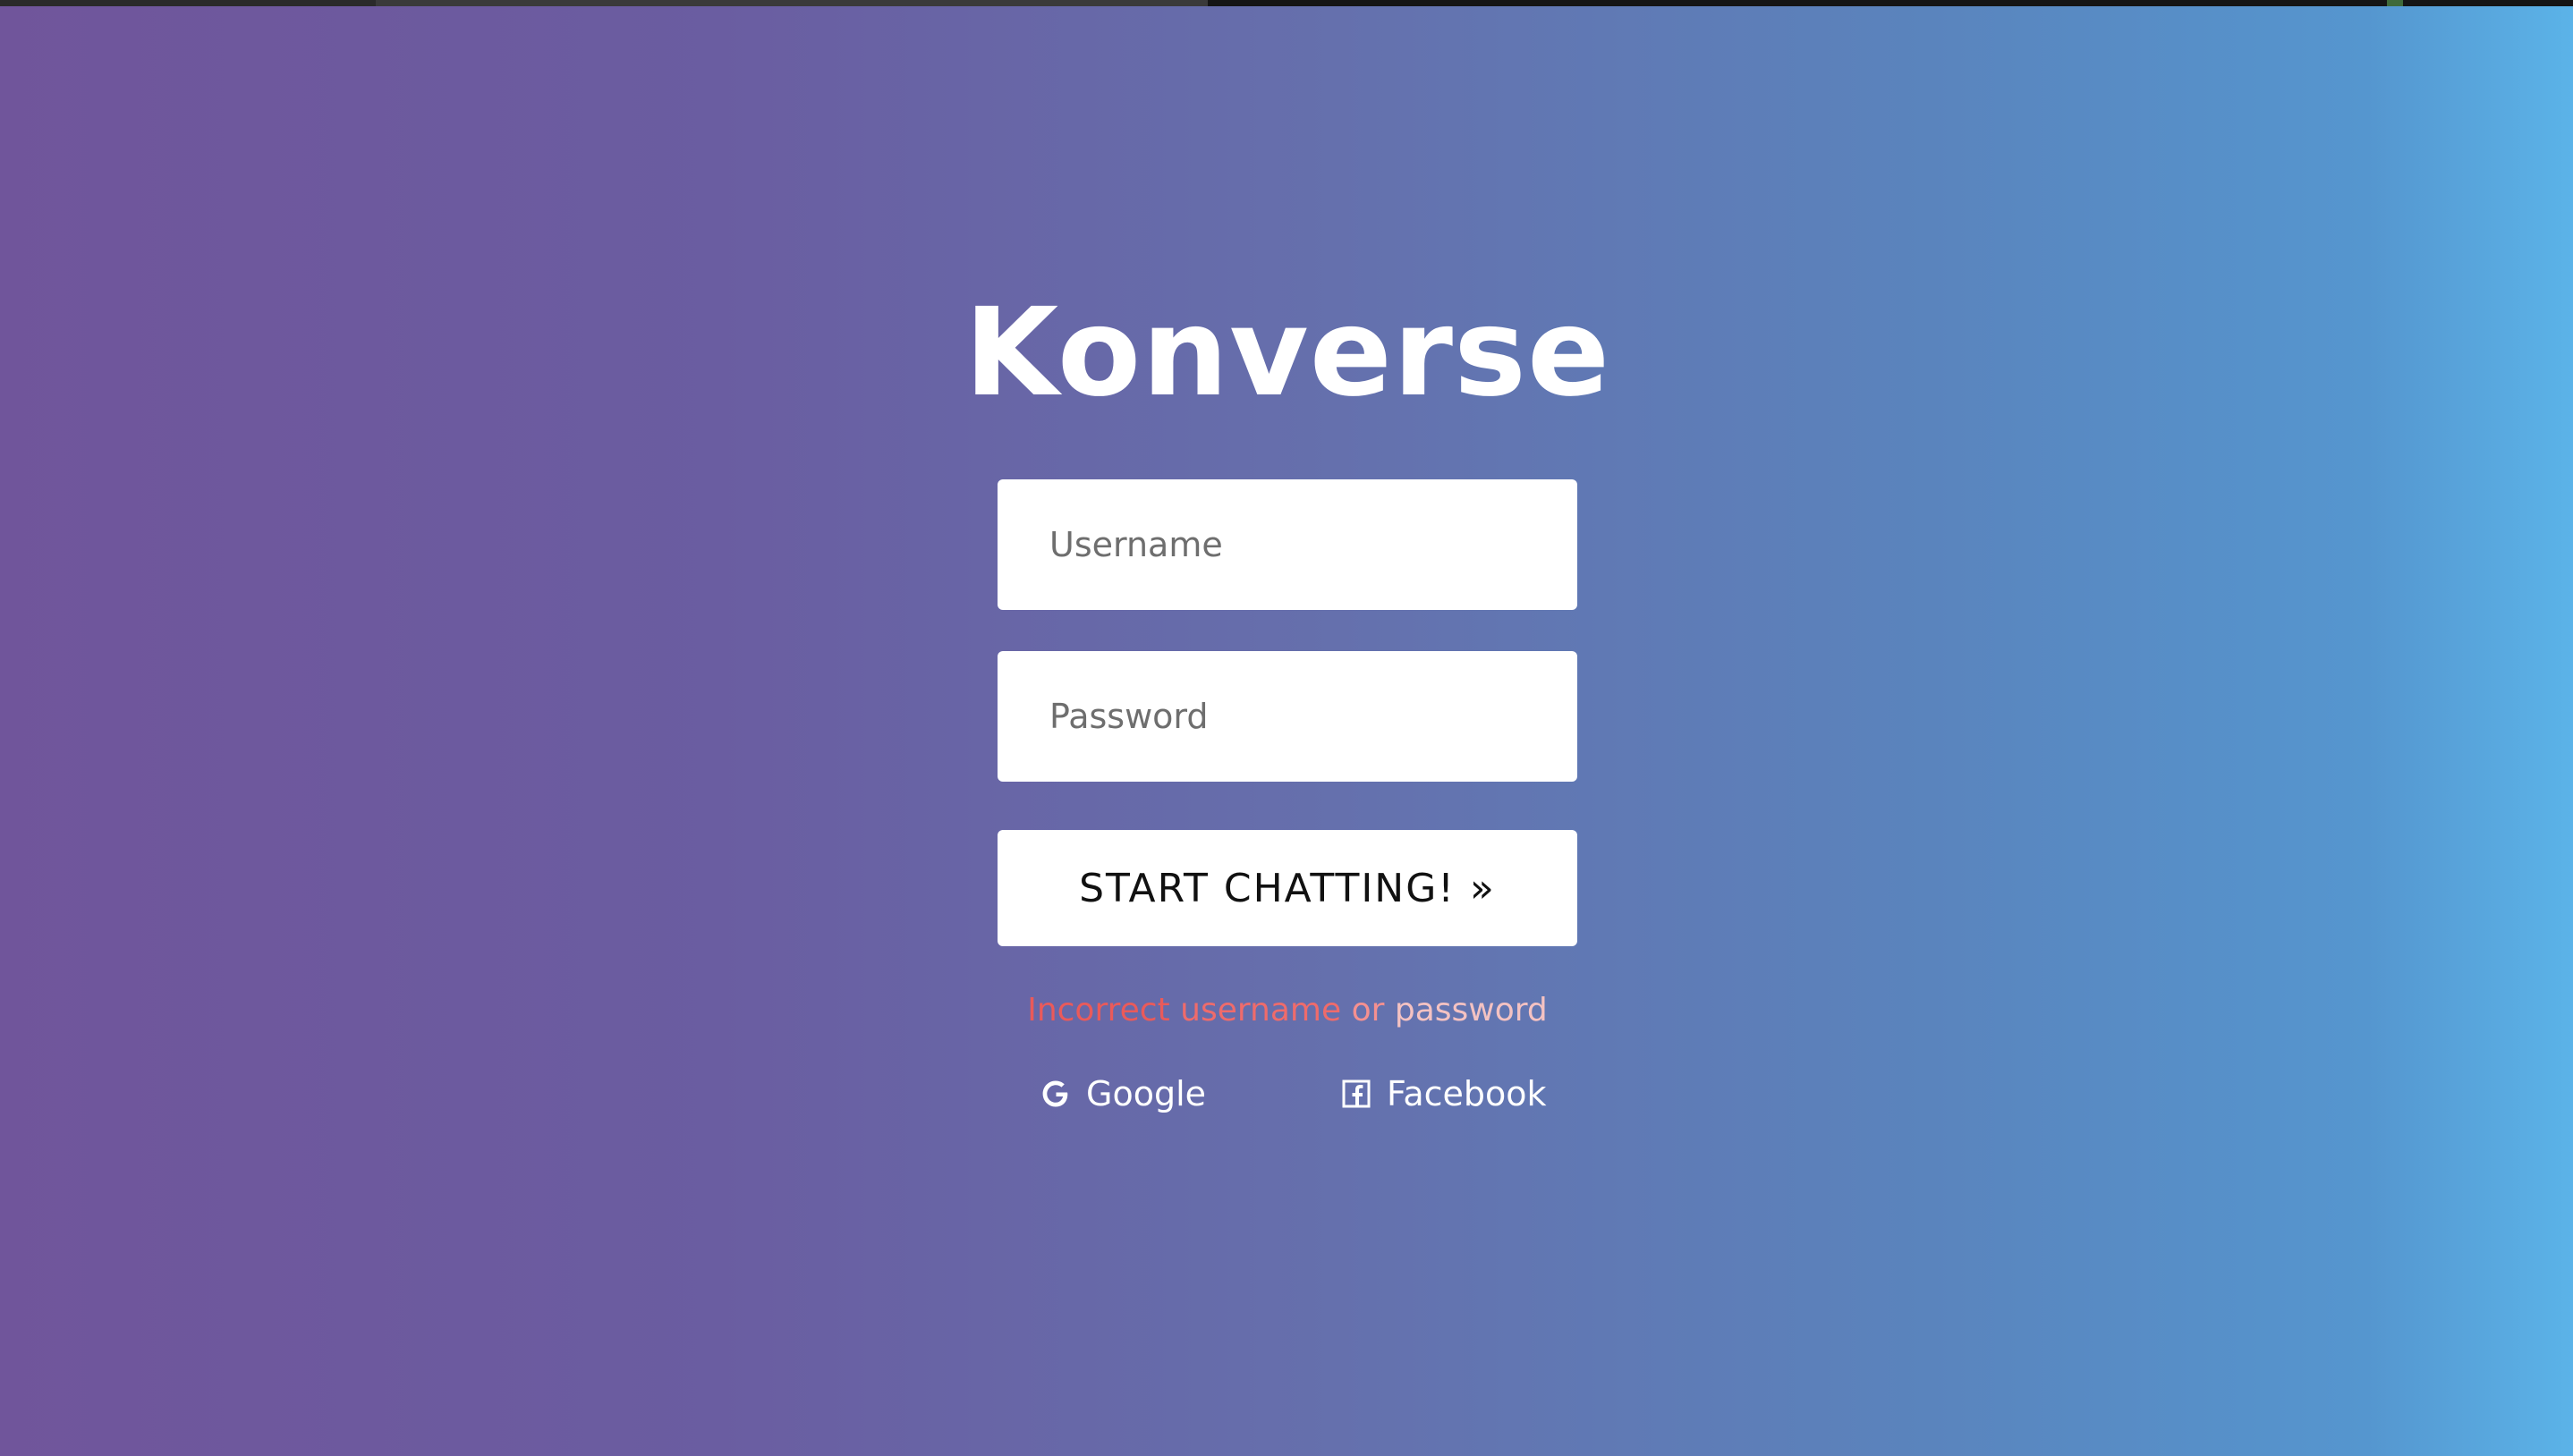 The width and height of the screenshot is (2573, 1456). What do you see at coordinates (1287, 353) in the screenshot?
I see `app-logo-title: Konverse` at bounding box center [1287, 353].